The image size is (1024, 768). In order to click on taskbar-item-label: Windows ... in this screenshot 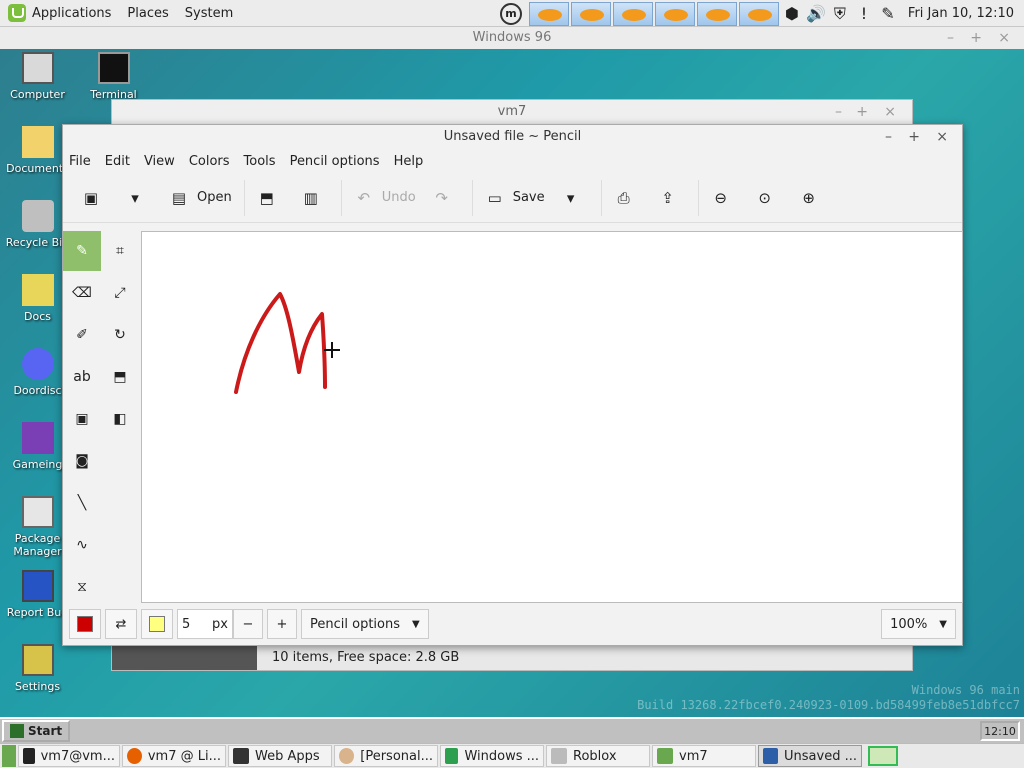, I will do `click(501, 756)`.